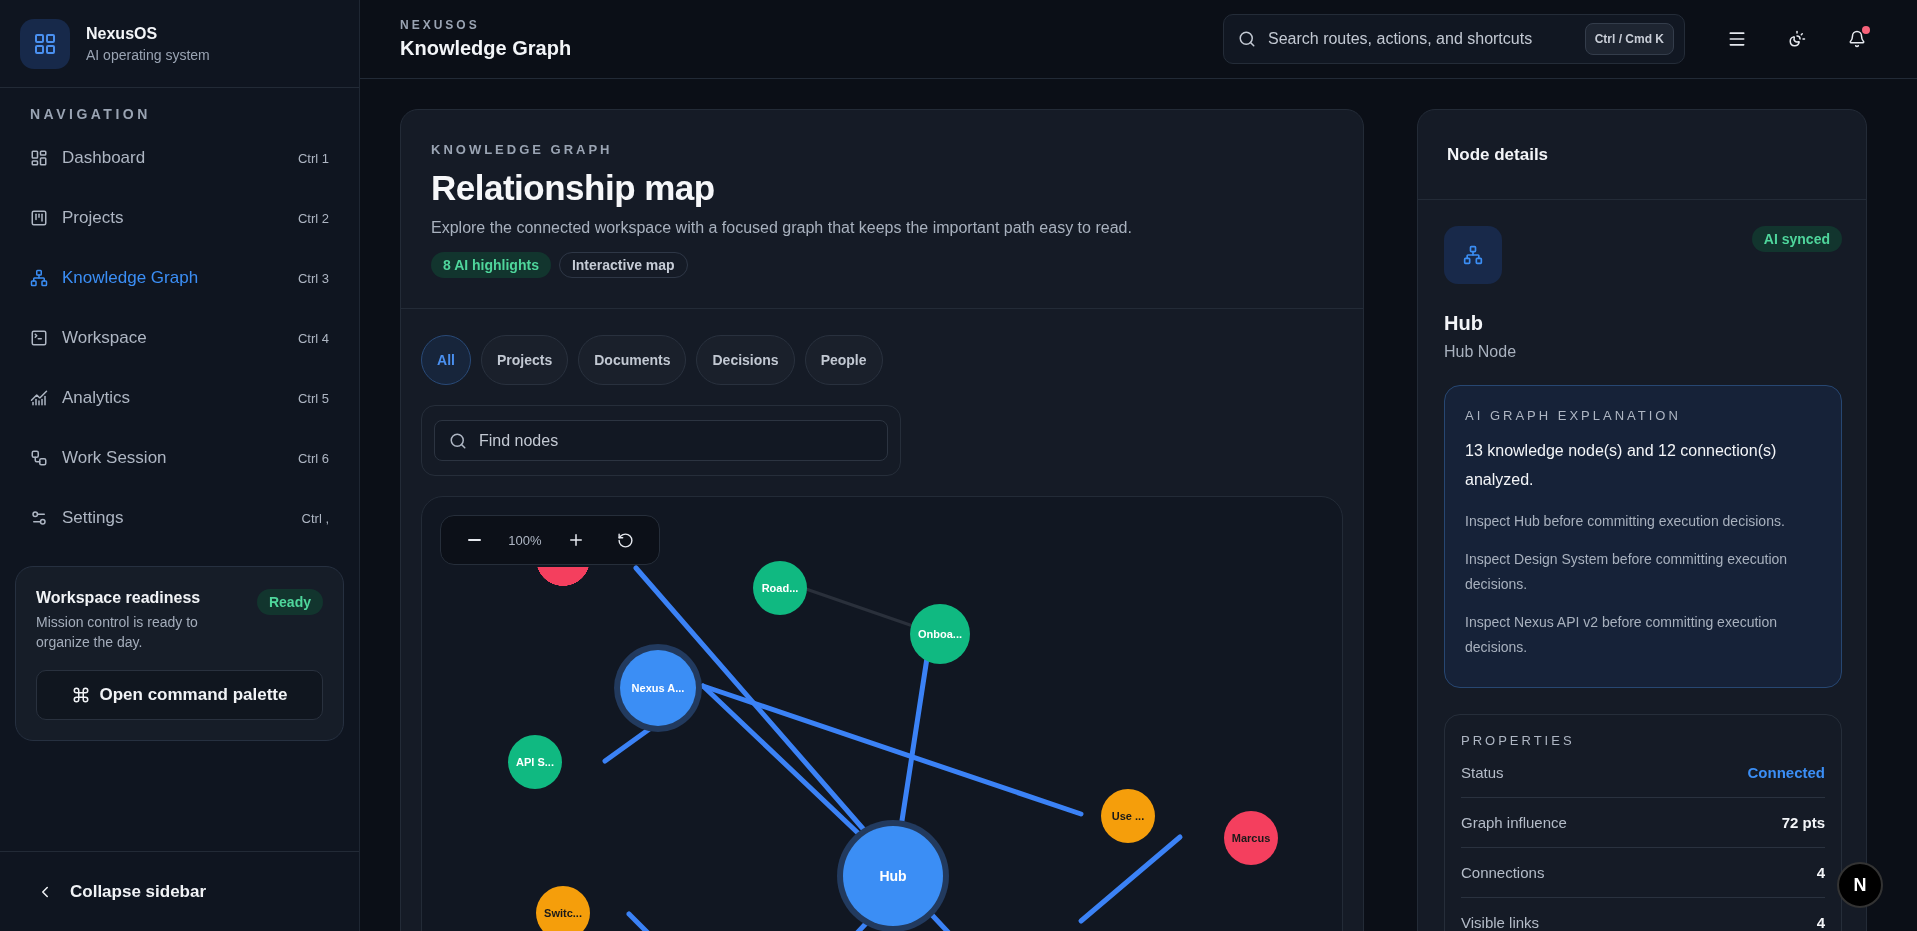  I want to click on card-title: Relationship map, so click(573, 188).